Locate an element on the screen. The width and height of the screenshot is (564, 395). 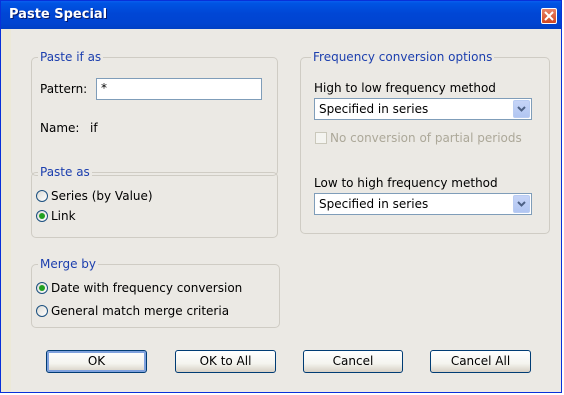
close-button is located at coordinates (549, 16).